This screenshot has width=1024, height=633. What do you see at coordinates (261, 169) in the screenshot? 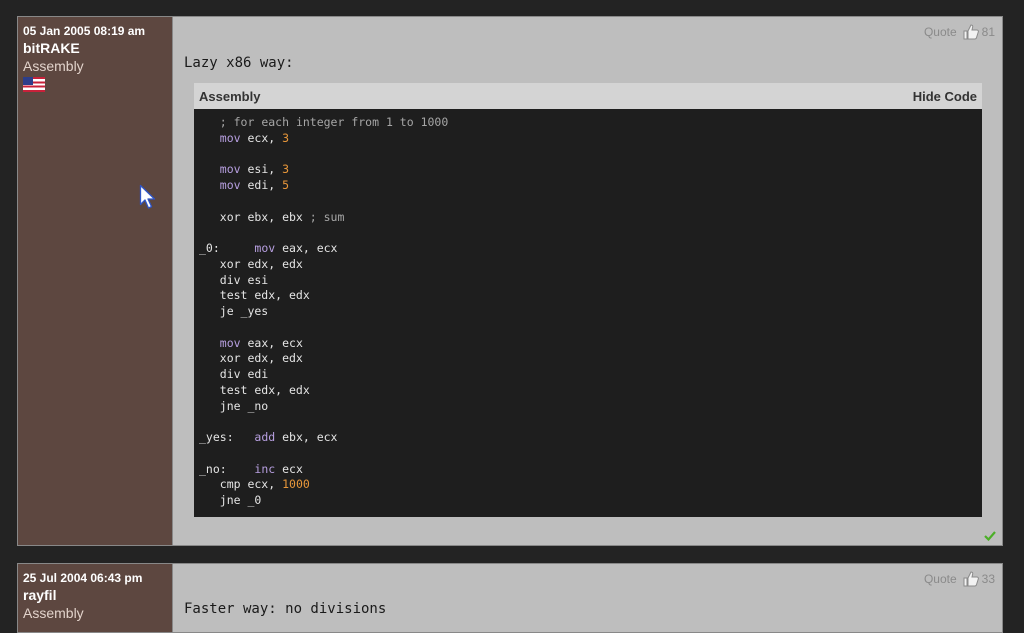
I see `code-token: esi,` at bounding box center [261, 169].